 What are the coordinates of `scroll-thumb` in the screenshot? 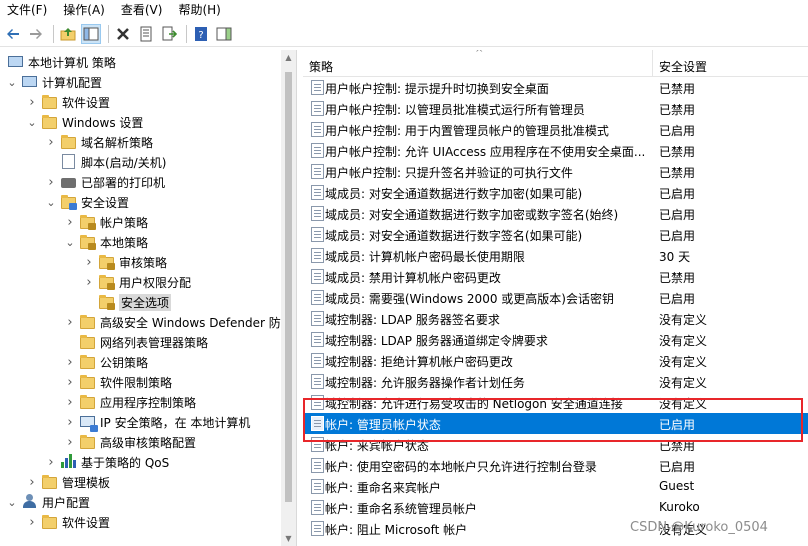 It's located at (288, 287).